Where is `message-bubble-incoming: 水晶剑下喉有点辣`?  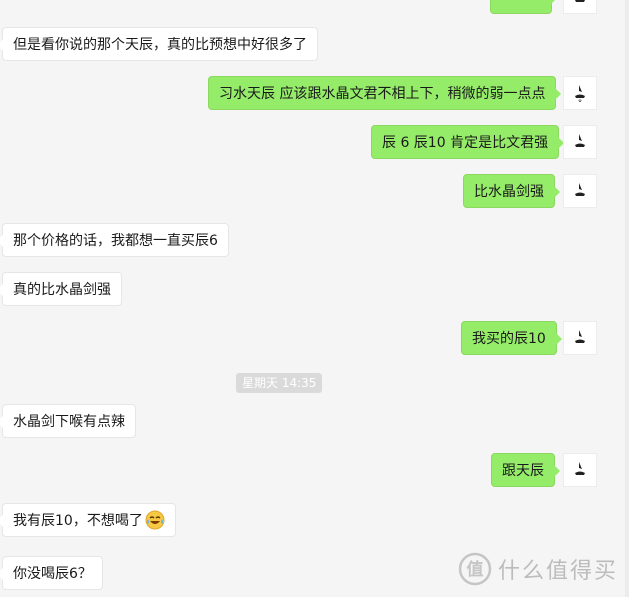 message-bubble-incoming: 水晶剑下喉有点辣 is located at coordinates (68, 421).